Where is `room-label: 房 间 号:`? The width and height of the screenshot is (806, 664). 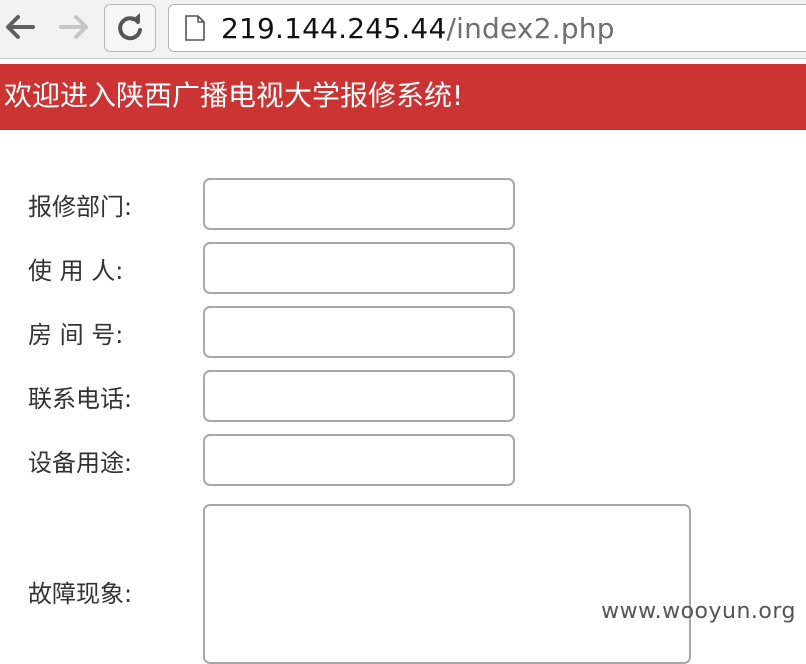 room-label: 房 间 号: is located at coordinates (76, 335).